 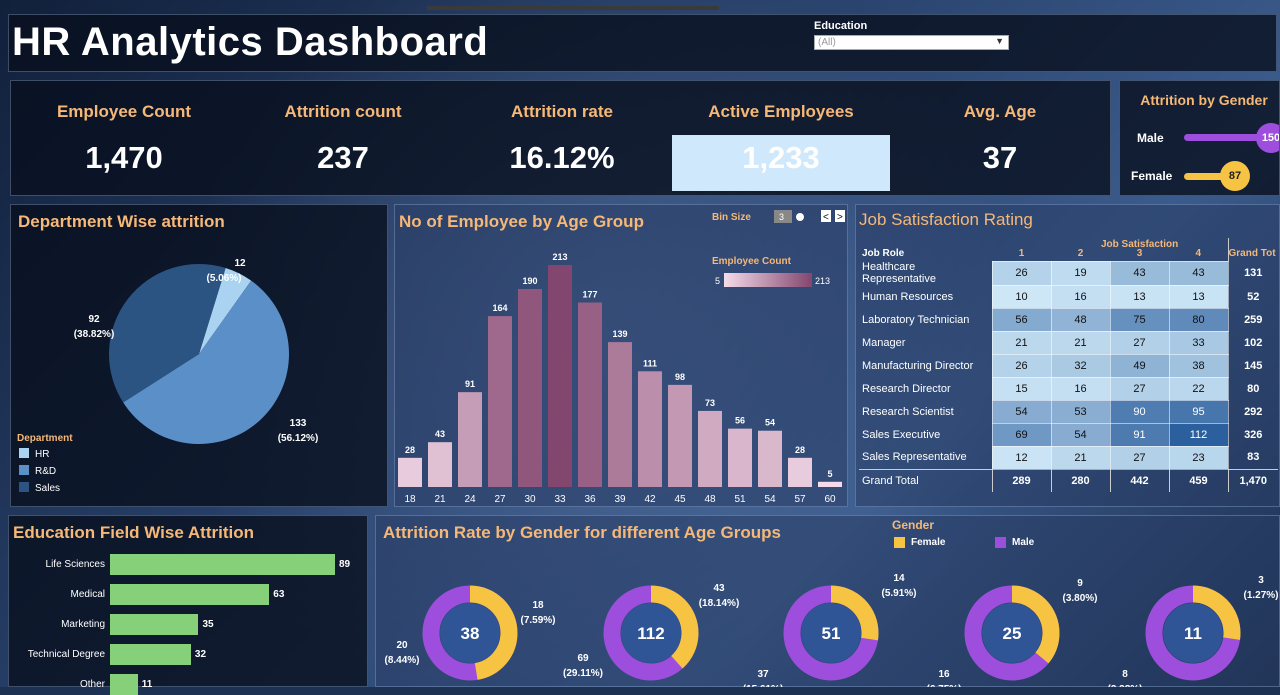 What do you see at coordinates (831, 633) in the screenshot?
I see `donut-center-value: 51` at bounding box center [831, 633].